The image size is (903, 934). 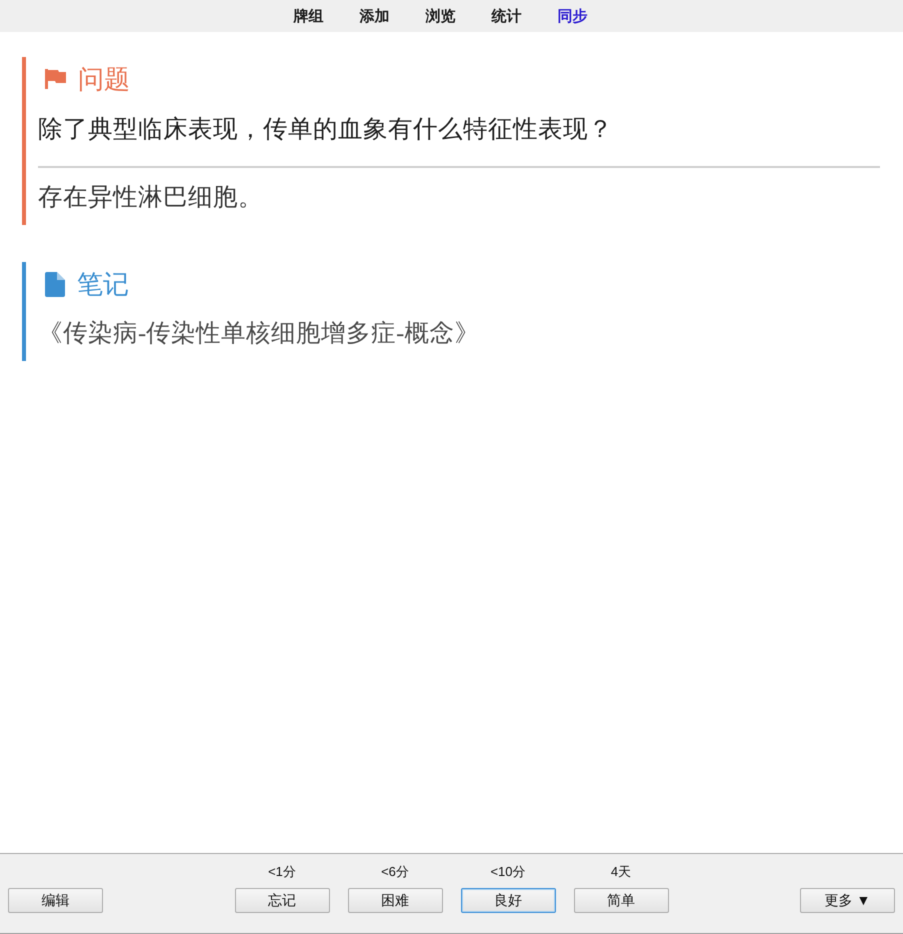 What do you see at coordinates (326, 130) in the screenshot?
I see `question-text: 除了典型临床表现，传单的血象有什么特征性表现？` at bounding box center [326, 130].